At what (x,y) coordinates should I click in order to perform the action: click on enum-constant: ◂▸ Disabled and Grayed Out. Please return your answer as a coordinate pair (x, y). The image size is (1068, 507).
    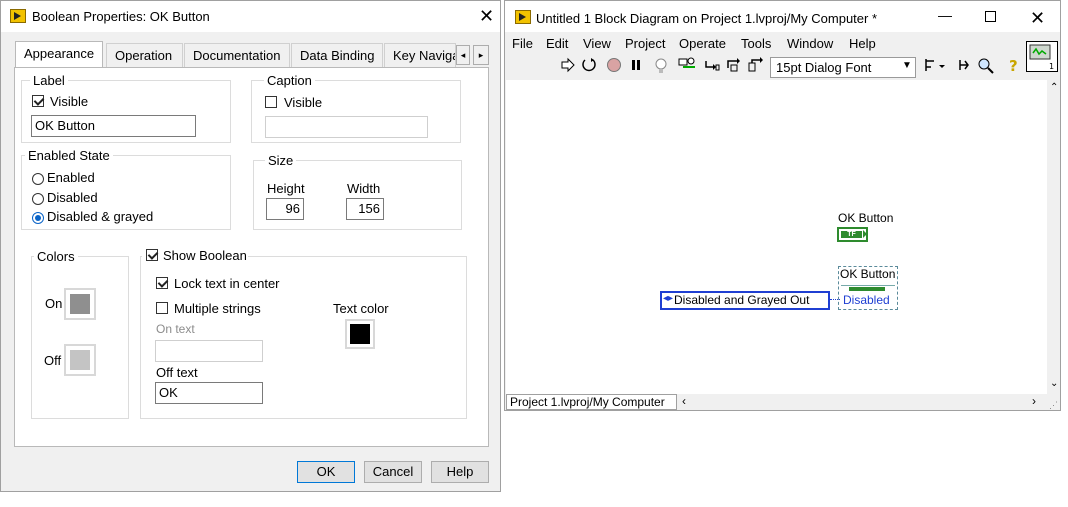
    Looking at the image, I should click on (745, 300).